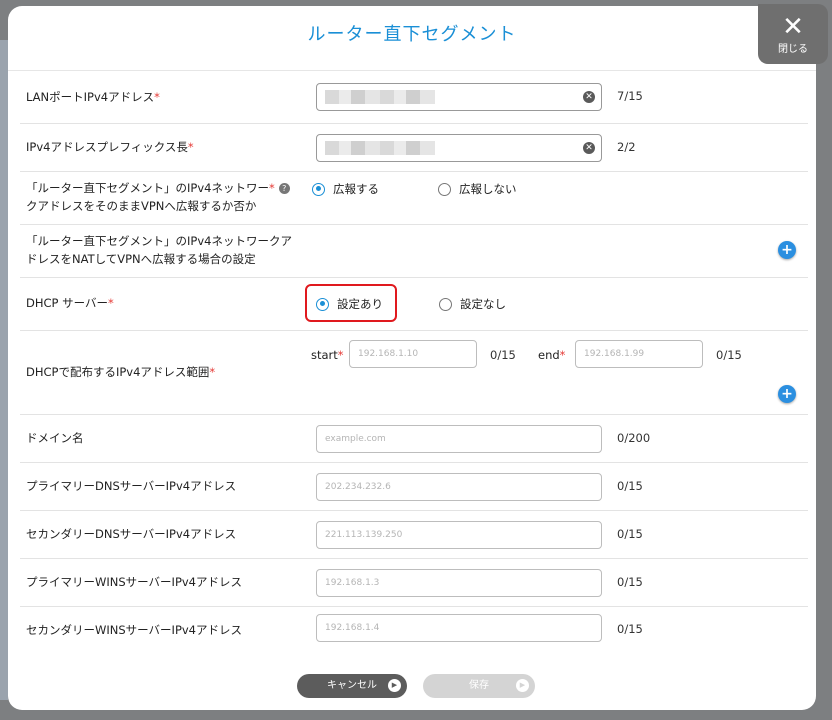 This screenshot has width=832, height=720. Describe the element at coordinates (488, 189) in the screenshot. I see `radio-advertise-no-label: 広報しない` at that location.